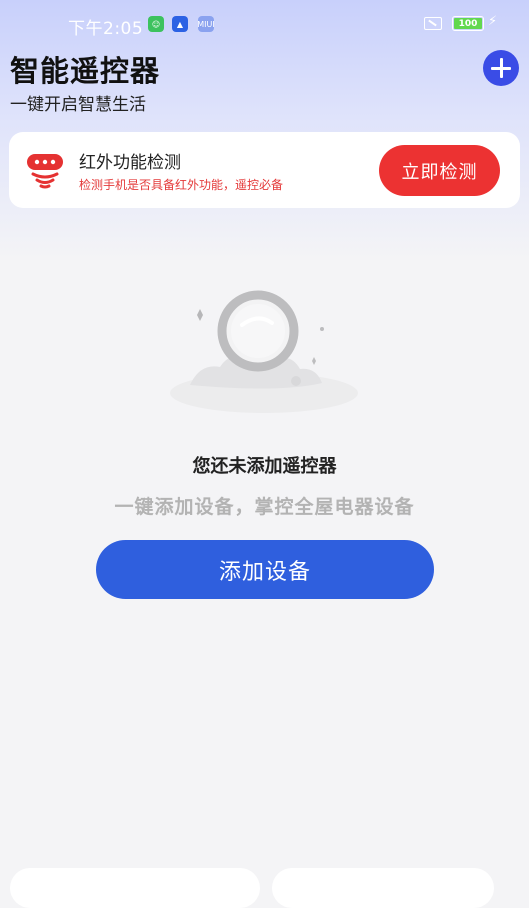  Describe the element at coordinates (85, 71) in the screenshot. I see `page-title: 智能遥控器` at that location.